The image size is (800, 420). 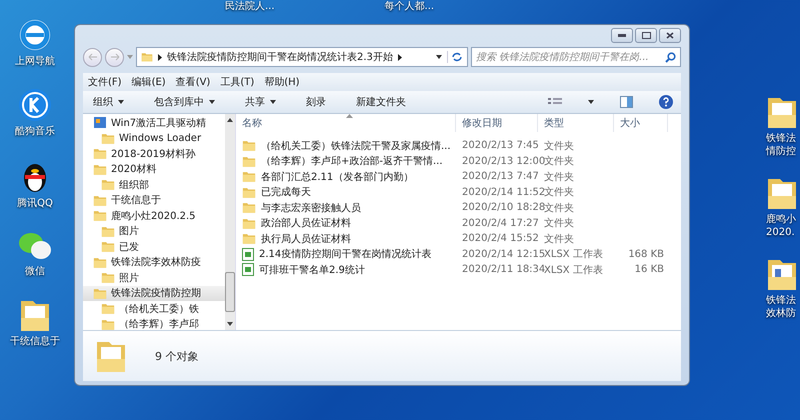 What do you see at coordinates (154, 154) in the screenshot?
I see `tree-item: 2018-2019材料孙` at bounding box center [154, 154].